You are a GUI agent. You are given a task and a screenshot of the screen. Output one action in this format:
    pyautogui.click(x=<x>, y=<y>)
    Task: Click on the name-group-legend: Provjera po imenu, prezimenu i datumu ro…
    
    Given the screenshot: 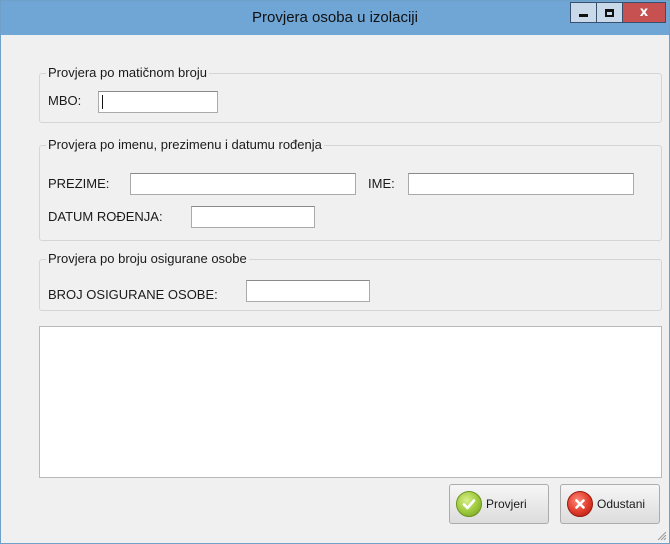 What is the action you would take?
    pyautogui.click(x=185, y=144)
    